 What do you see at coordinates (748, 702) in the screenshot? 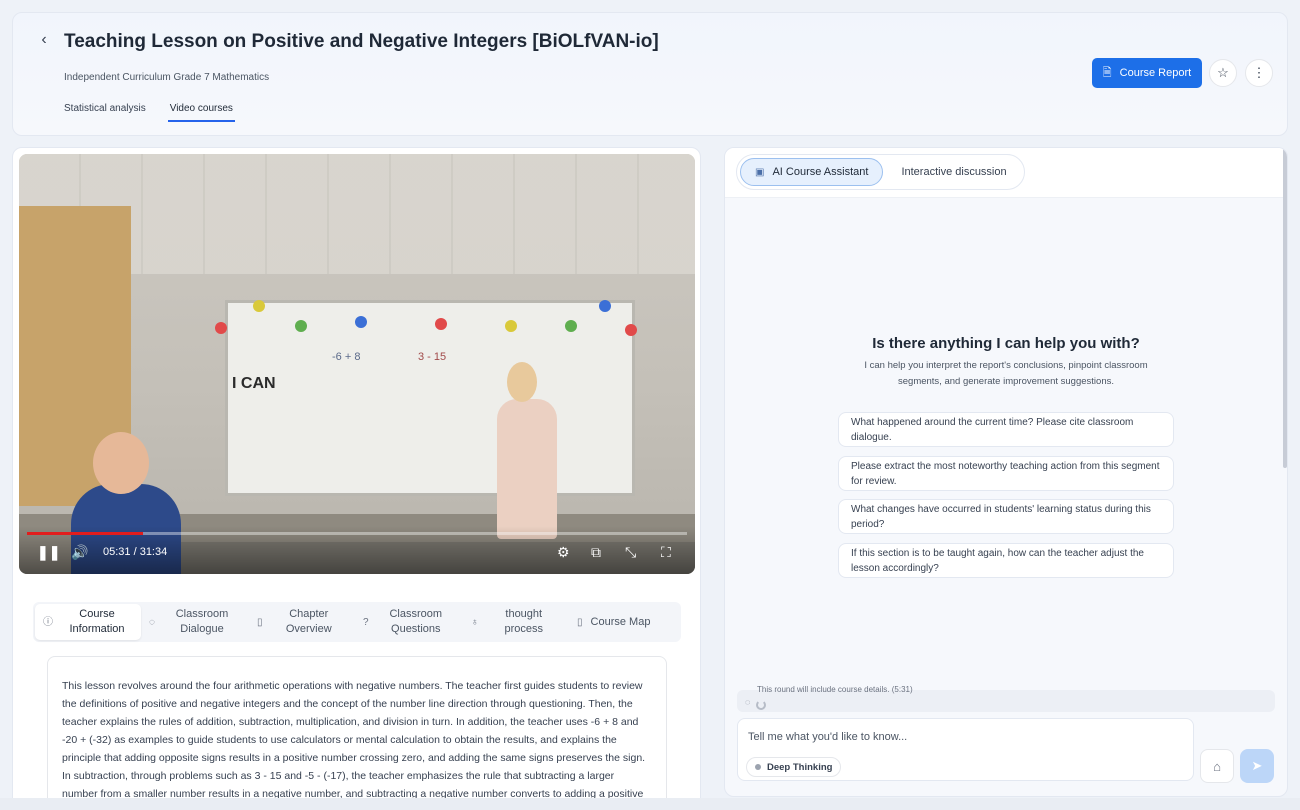
I see `context-info-icon: ◌` at bounding box center [748, 702].